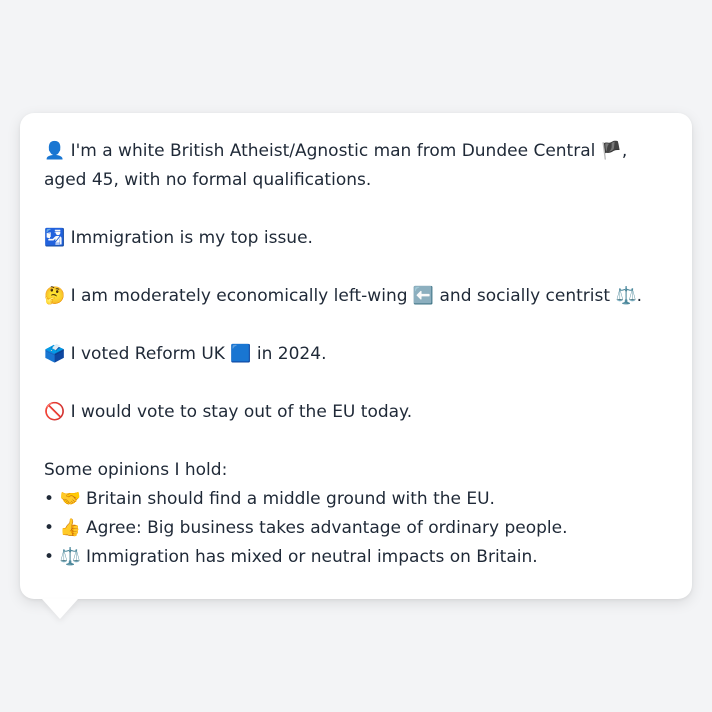 The height and width of the screenshot is (712, 712). I want to click on vote-text-after: in 2024., so click(289, 354).